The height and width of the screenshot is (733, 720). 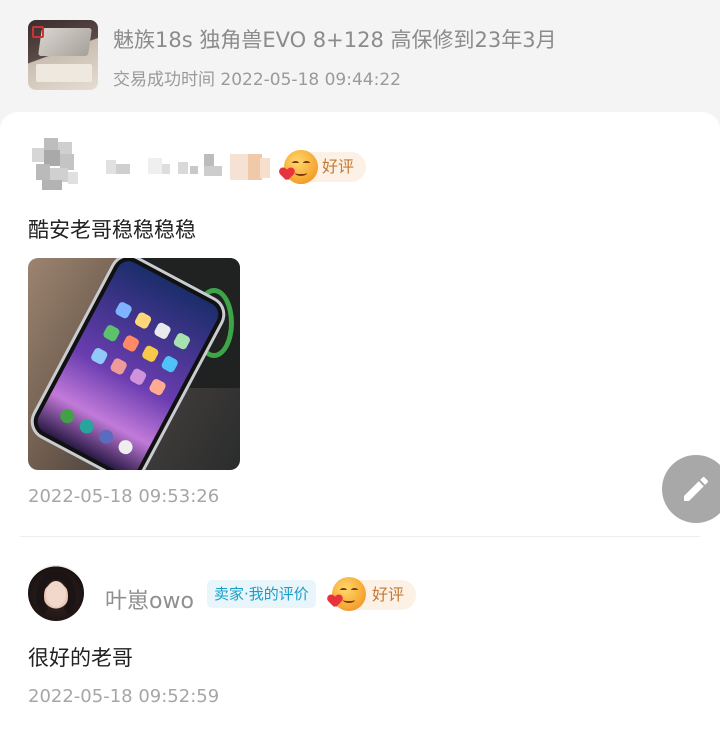 What do you see at coordinates (301, 167) in the screenshot?
I see `rating-emoji-icon` at bounding box center [301, 167].